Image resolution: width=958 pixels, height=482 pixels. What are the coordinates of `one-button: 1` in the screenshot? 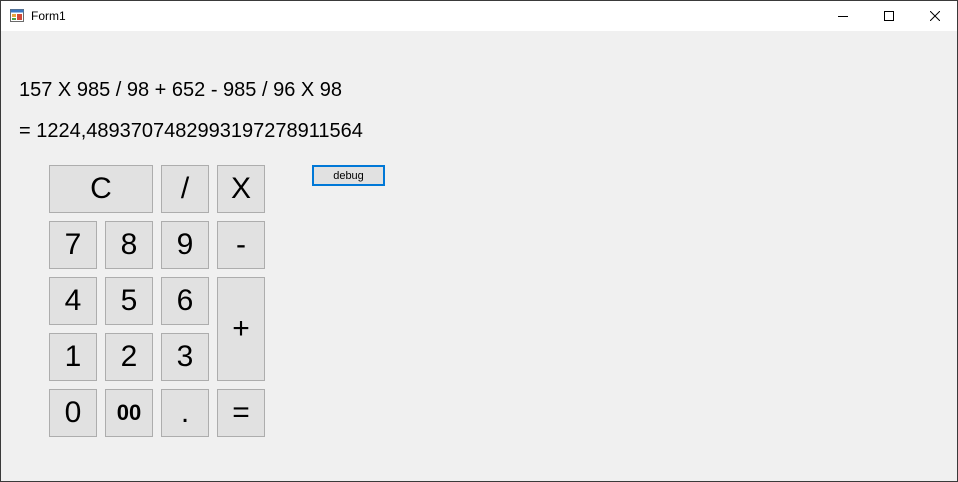 It's located at (73, 357).